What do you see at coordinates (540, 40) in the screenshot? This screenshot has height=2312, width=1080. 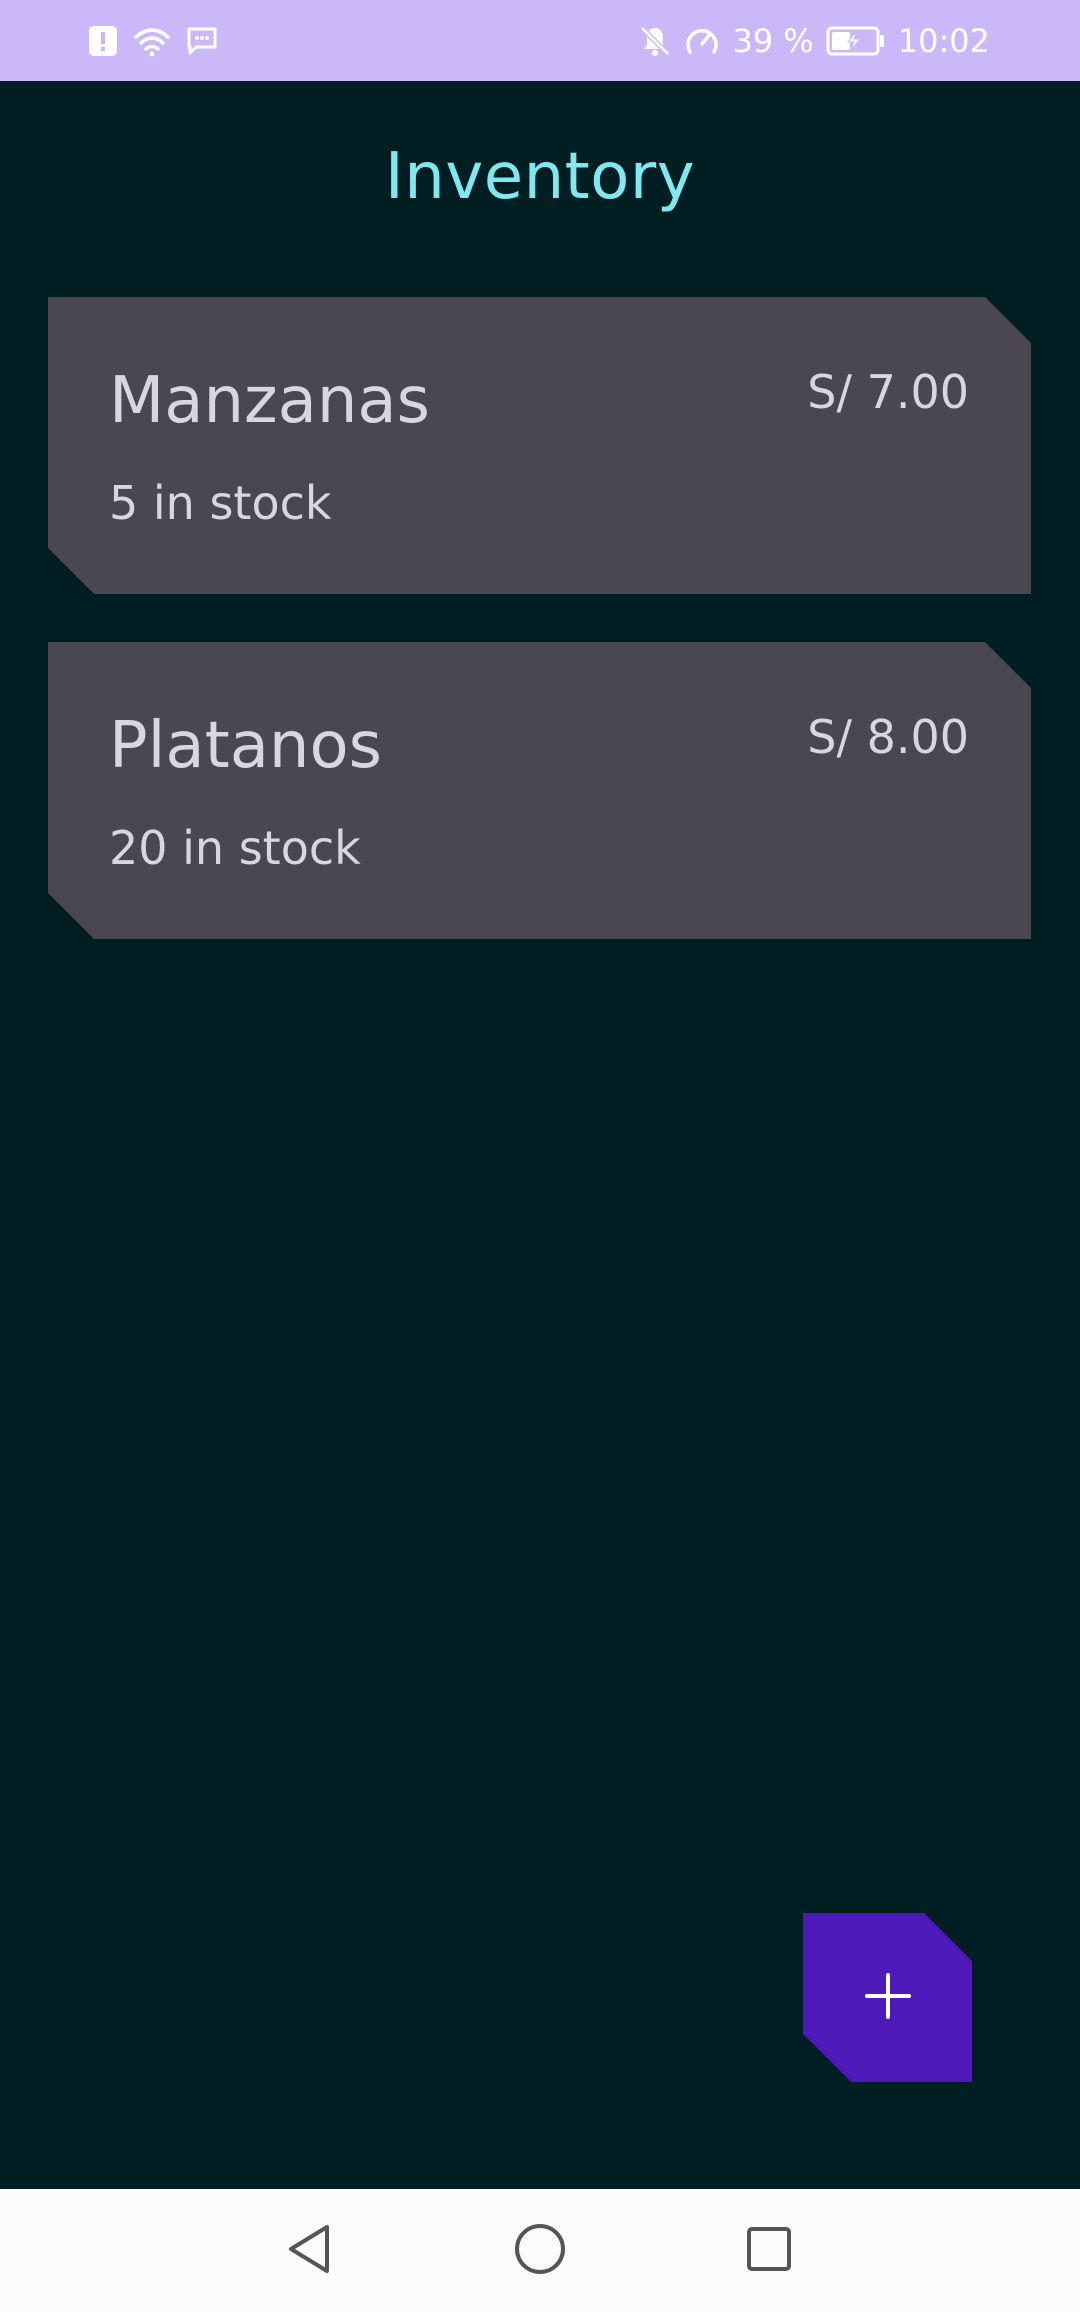 I see `status-bar: 39 % 10:02` at bounding box center [540, 40].